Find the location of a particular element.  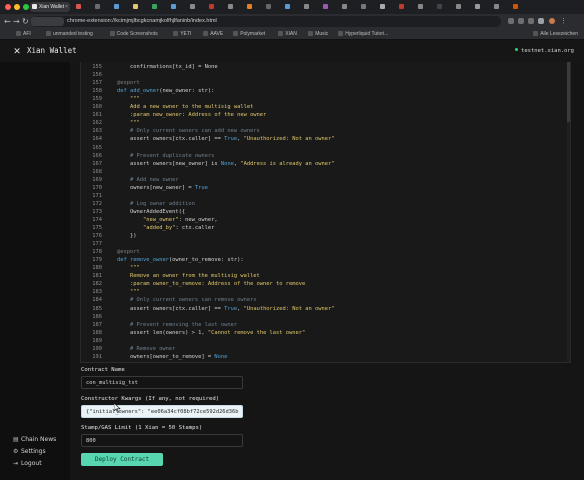

line-number: 160 is located at coordinates (97, 107).